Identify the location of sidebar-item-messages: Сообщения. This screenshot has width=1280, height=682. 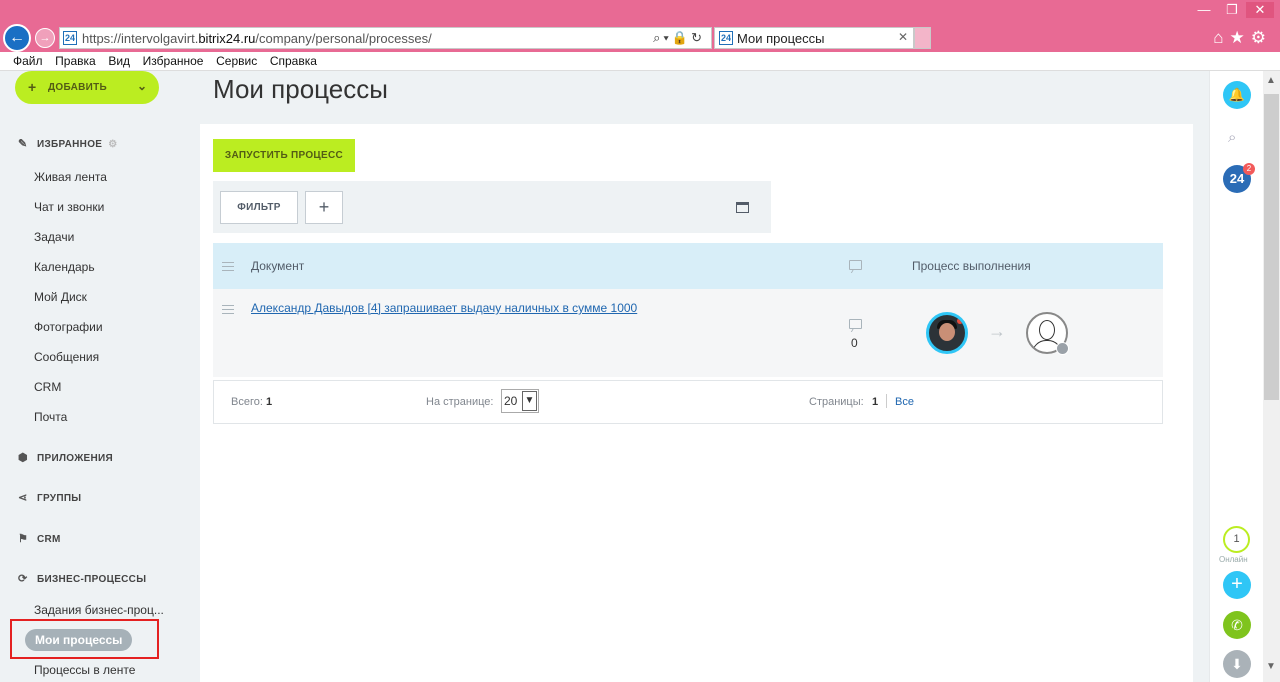
(66, 357).